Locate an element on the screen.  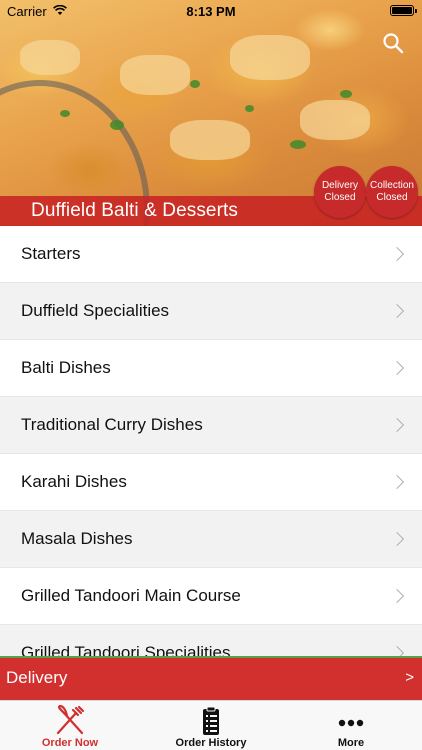
badge-line: Collection is located at coordinates (392, 185).